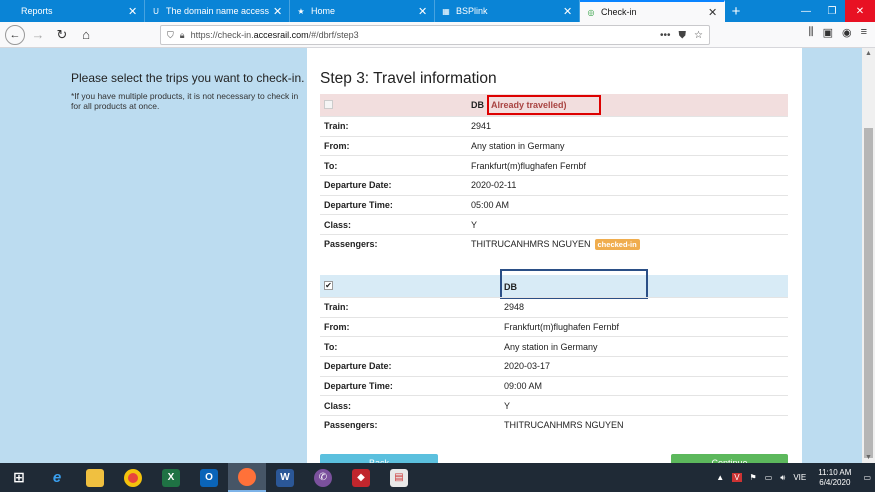  Describe the element at coordinates (864, 32) in the screenshot. I see `menu-icon: ≡` at that location.